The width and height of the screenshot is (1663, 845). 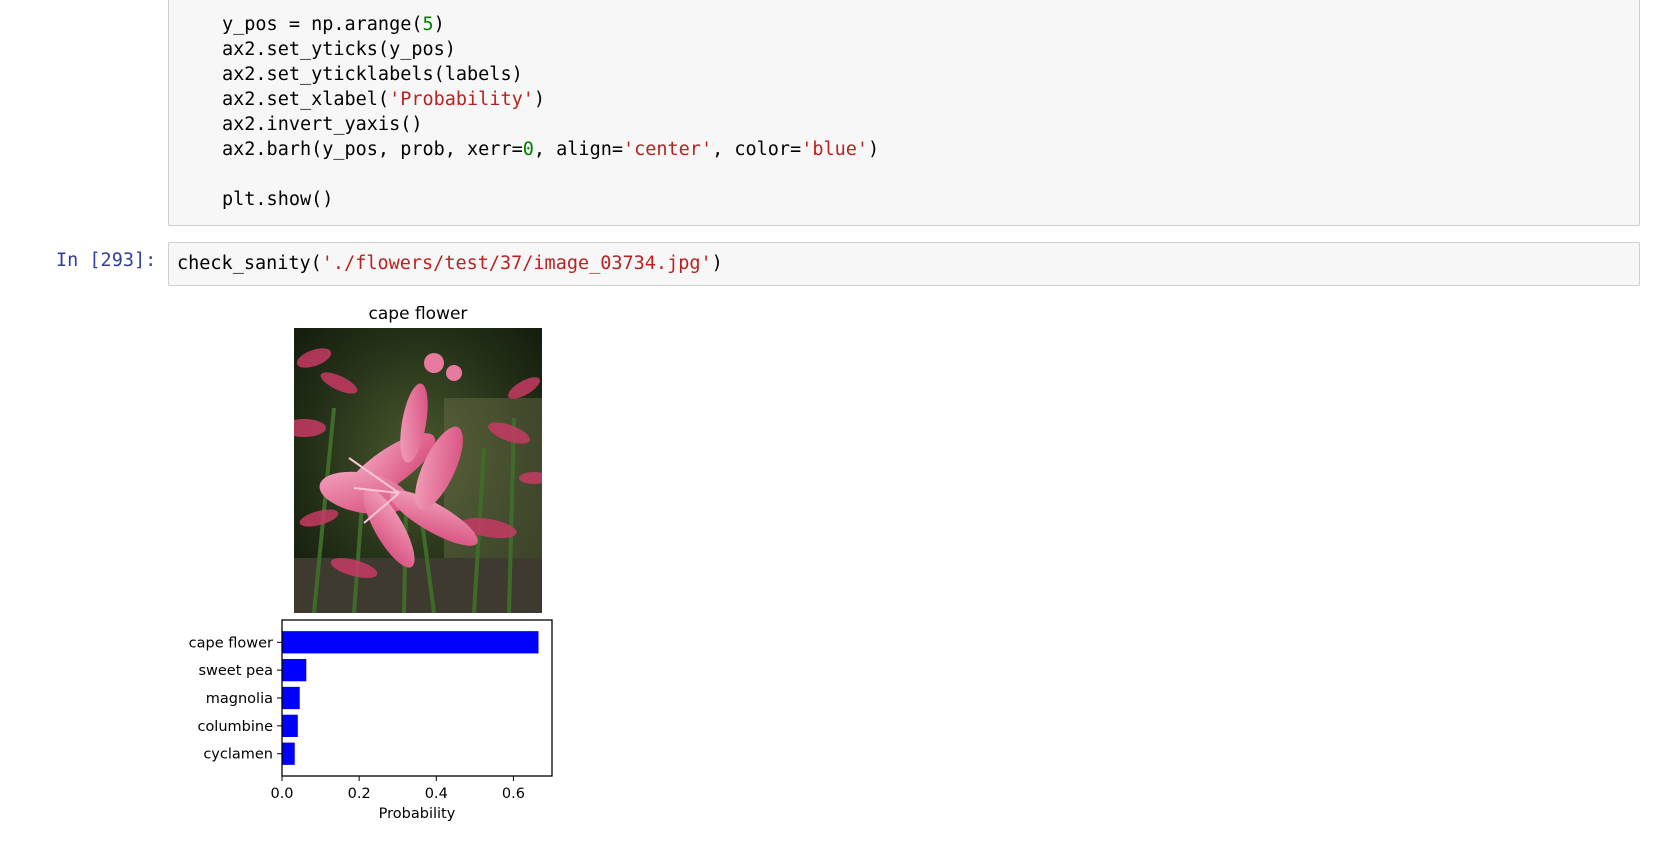 I want to click on flower-image, so click(x=418, y=470).